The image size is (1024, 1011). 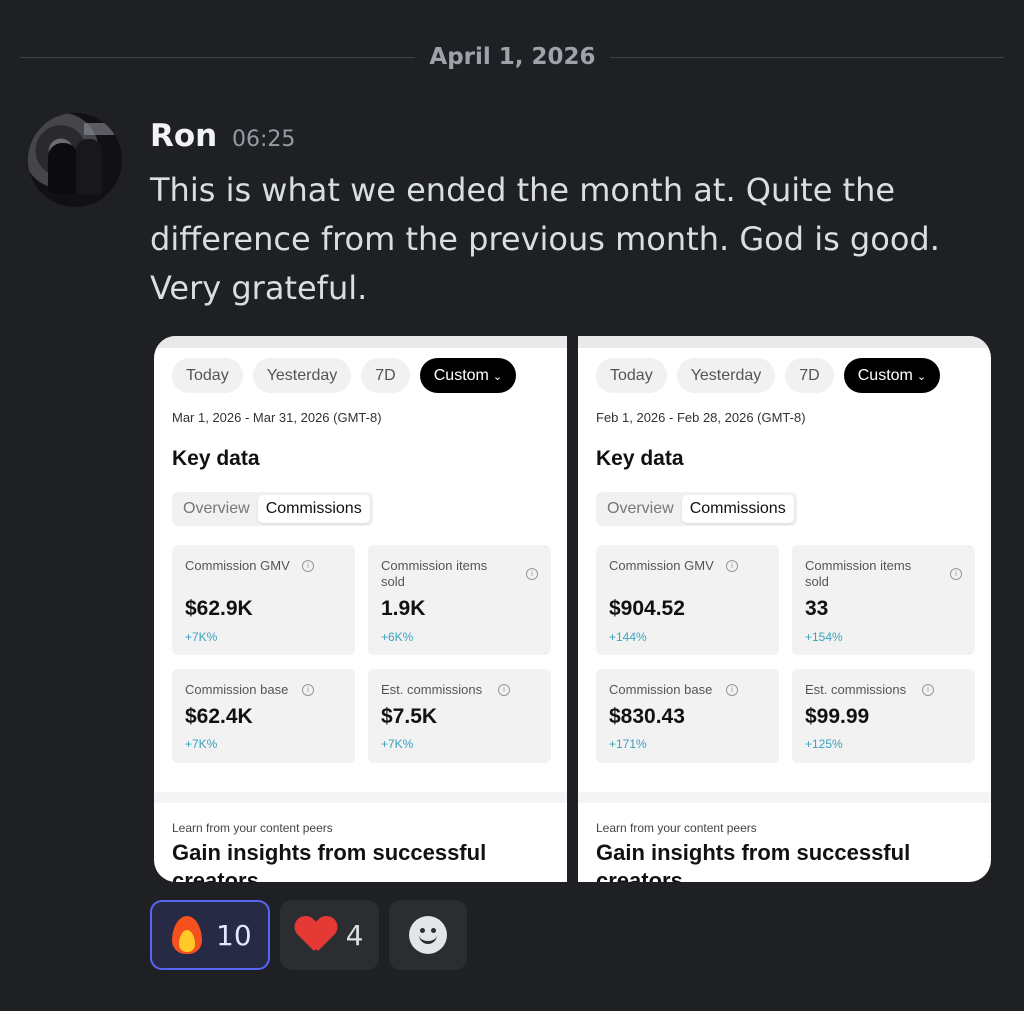 I want to click on message-author: Ron, so click(x=183, y=136).